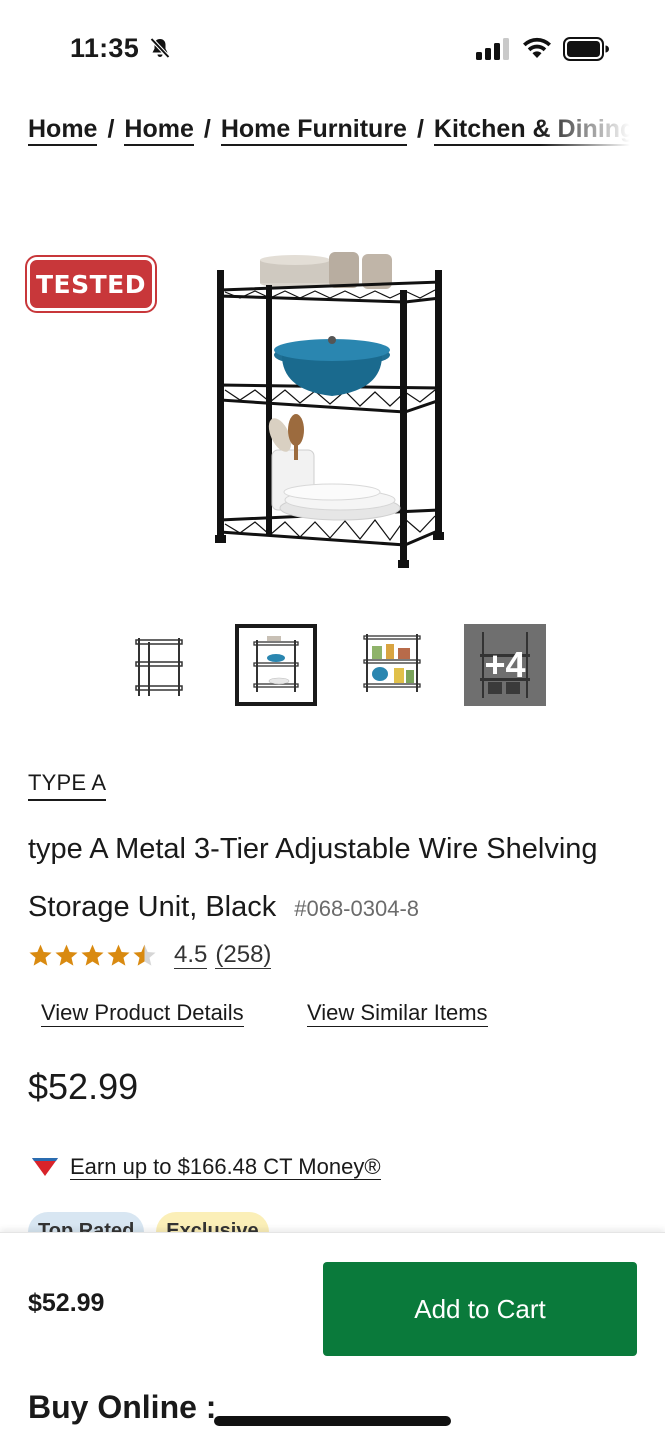 The height and width of the screenshot is (1440, 665). What do you see at coordinates (105, 48) in the screenshot?
I see `status-time: 11:35` at bounding box center [105, 48].